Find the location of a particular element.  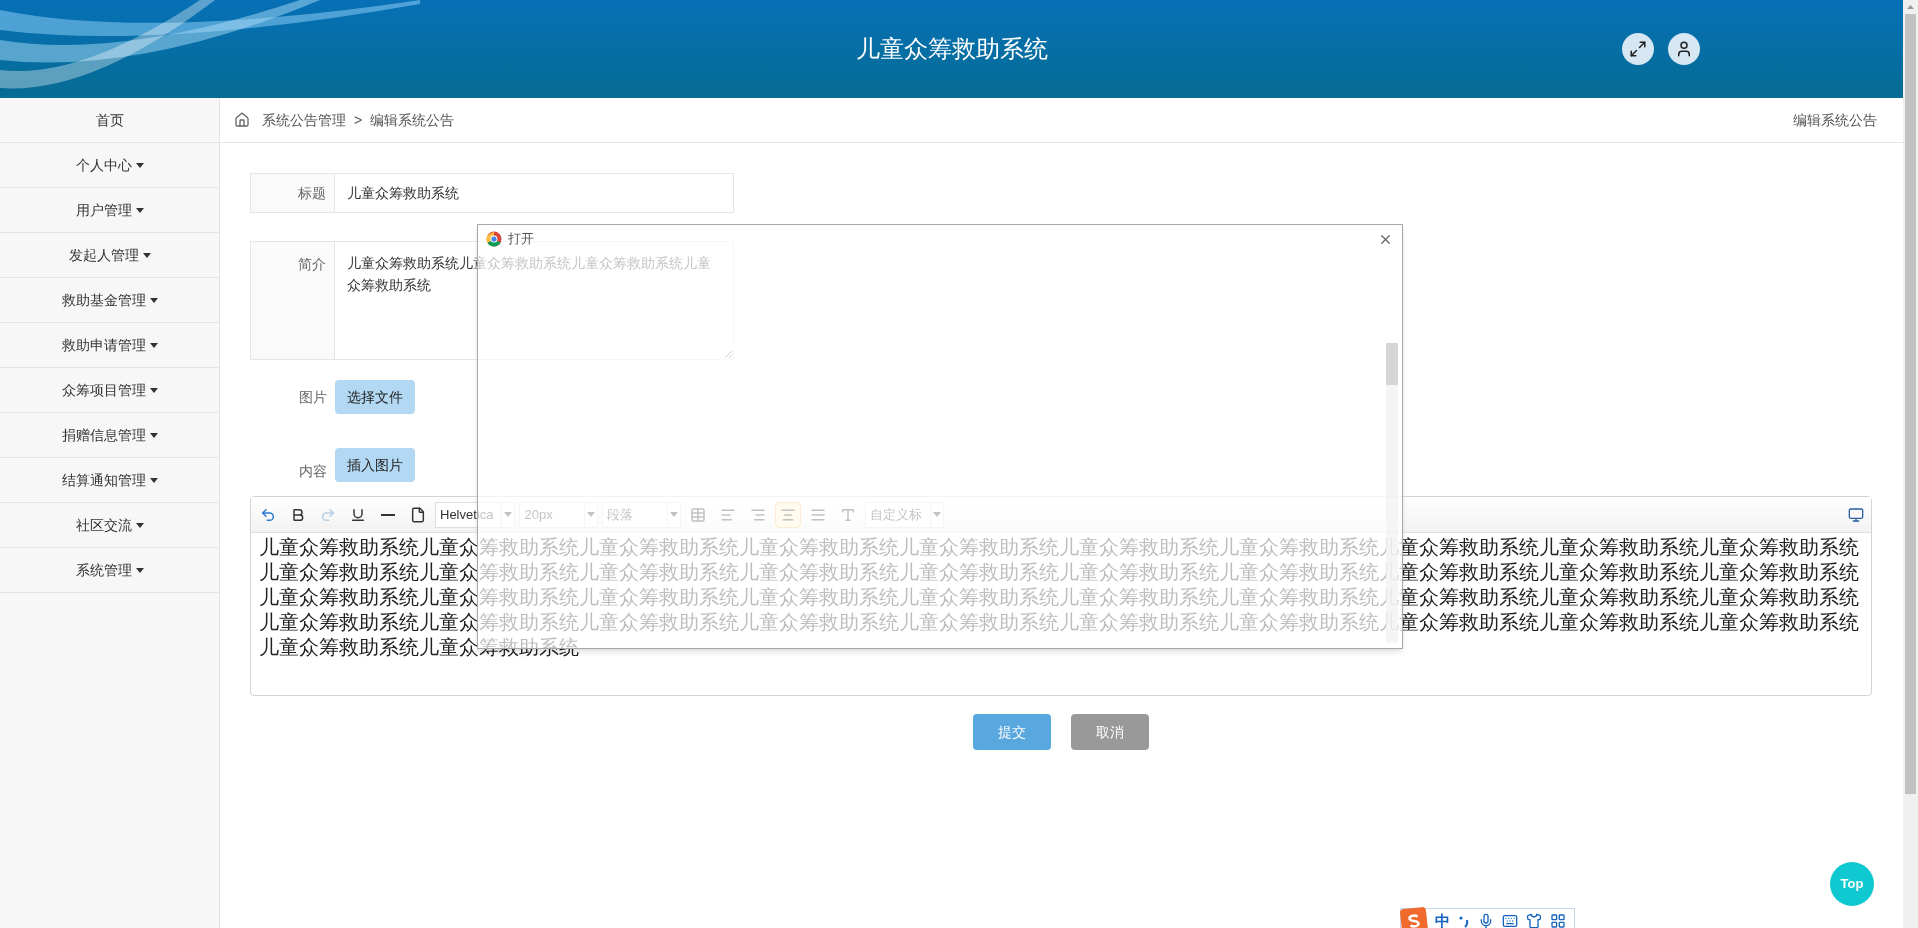

app-title: 儿童众筹救助系统 is located at coordinates (951, 49).